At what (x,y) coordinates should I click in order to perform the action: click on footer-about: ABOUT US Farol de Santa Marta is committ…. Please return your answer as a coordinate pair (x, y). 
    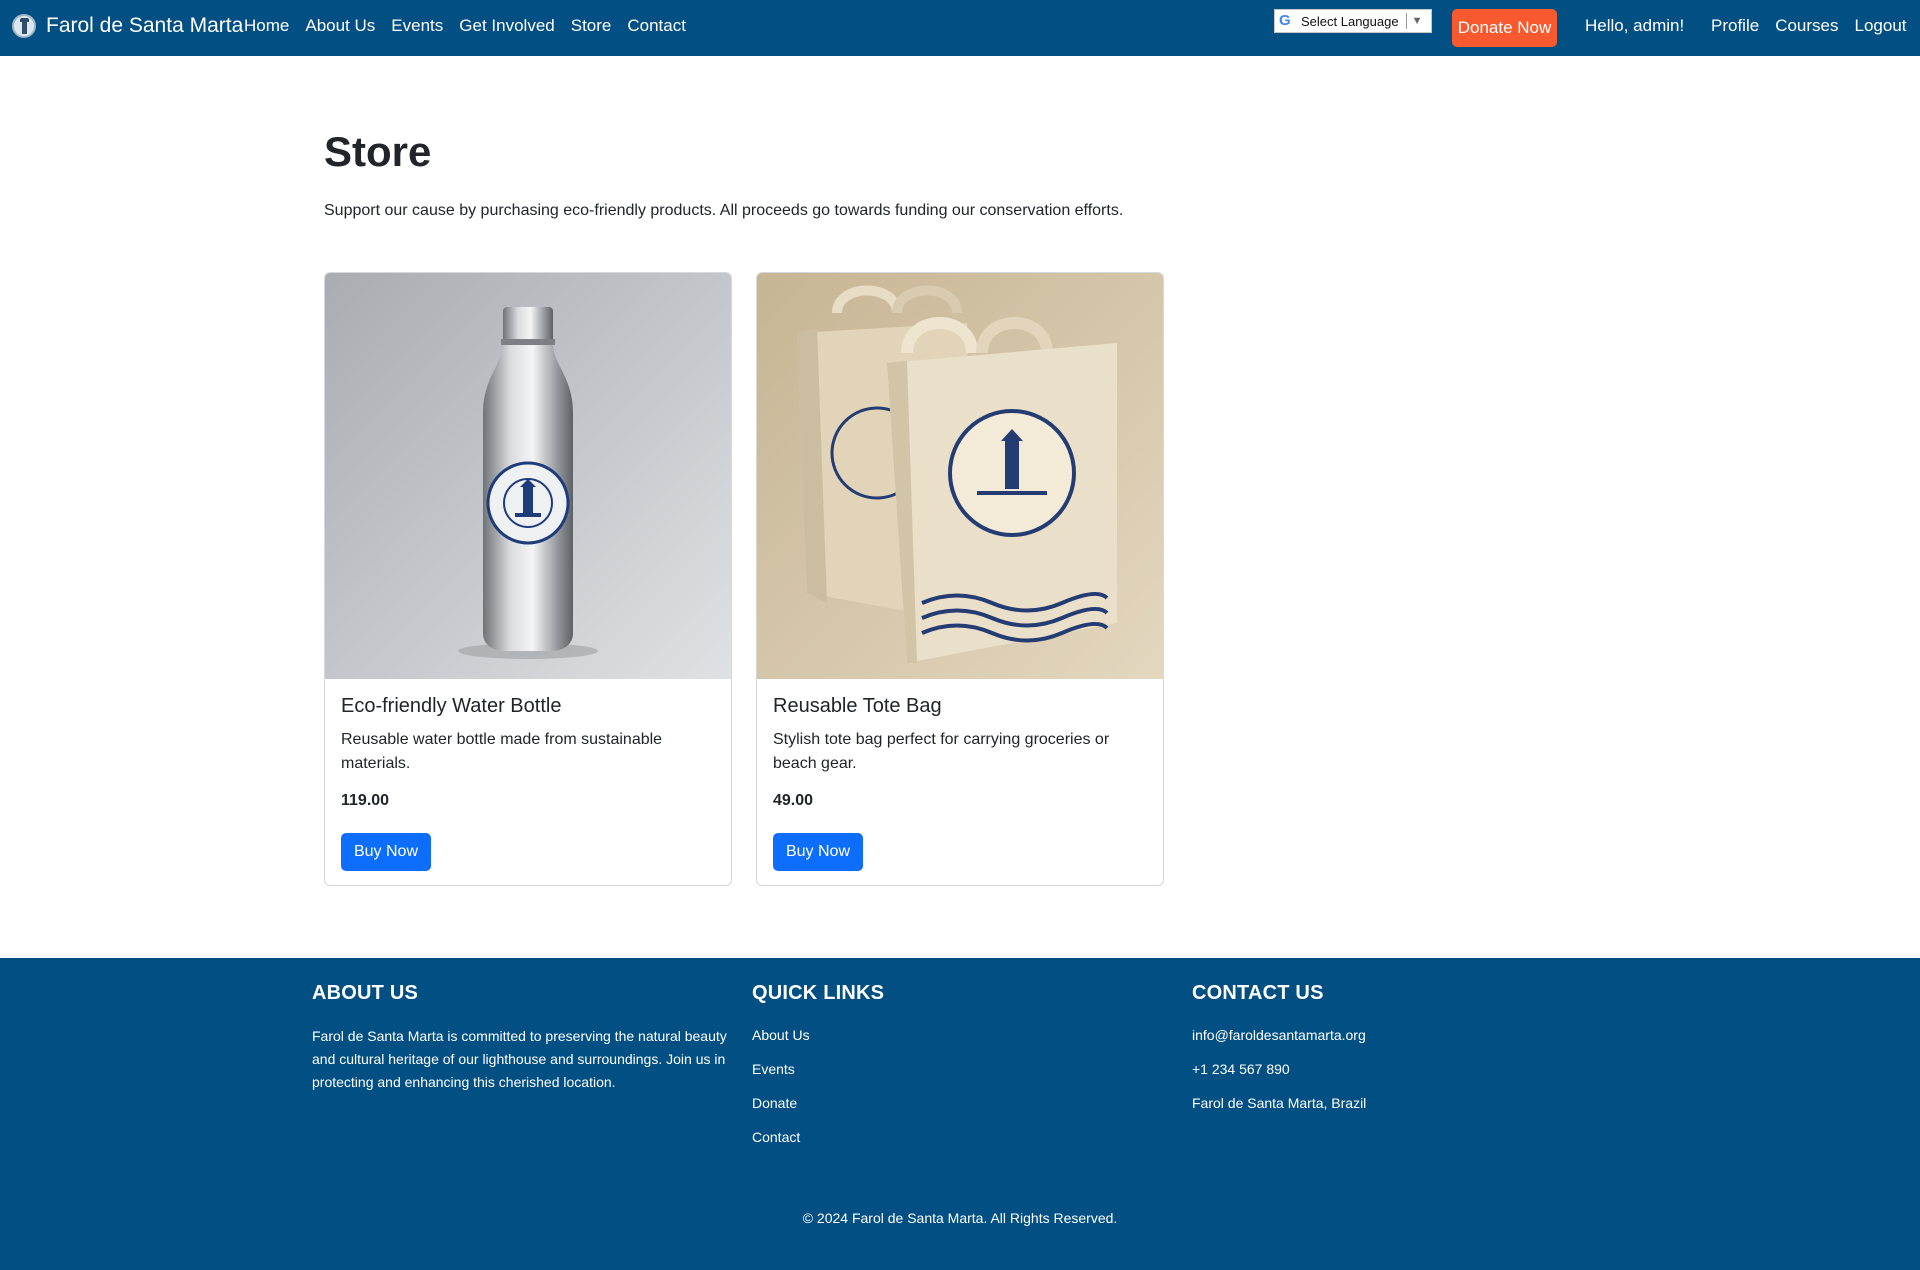
    Looking at the image, I should click on (522, 1038).